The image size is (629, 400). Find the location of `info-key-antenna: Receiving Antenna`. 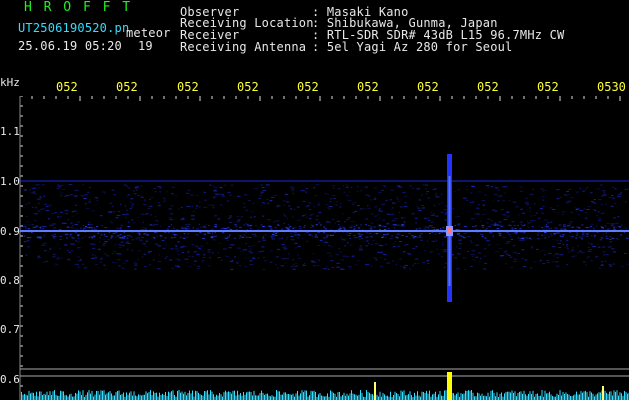

info-key-antenna: Receiving Antenna is located at coordinates (243, 47).